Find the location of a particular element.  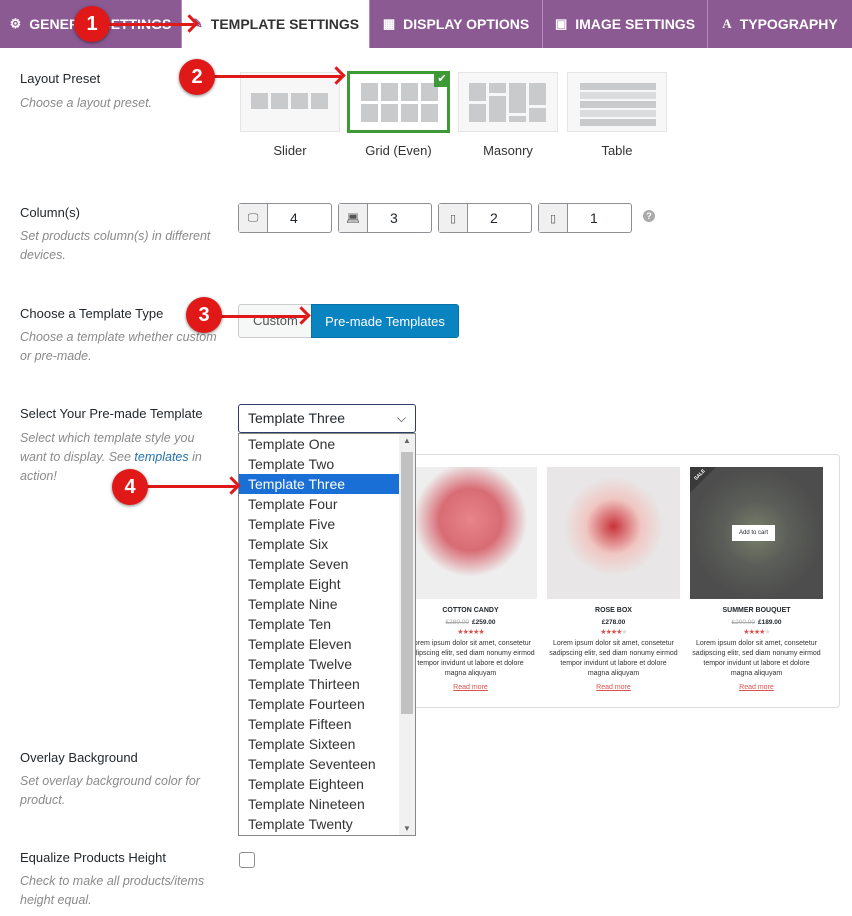

columns-tablet-input: ▯ 2 is located at coordinates (485, 218).